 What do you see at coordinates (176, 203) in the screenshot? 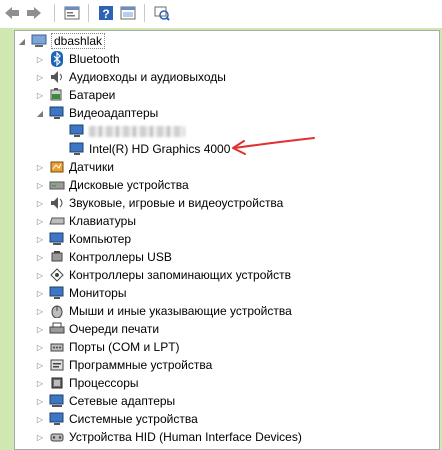
I see `tree-item-label: Звуковые, игровые и видеоустройства` at bounding box center [176, 203].